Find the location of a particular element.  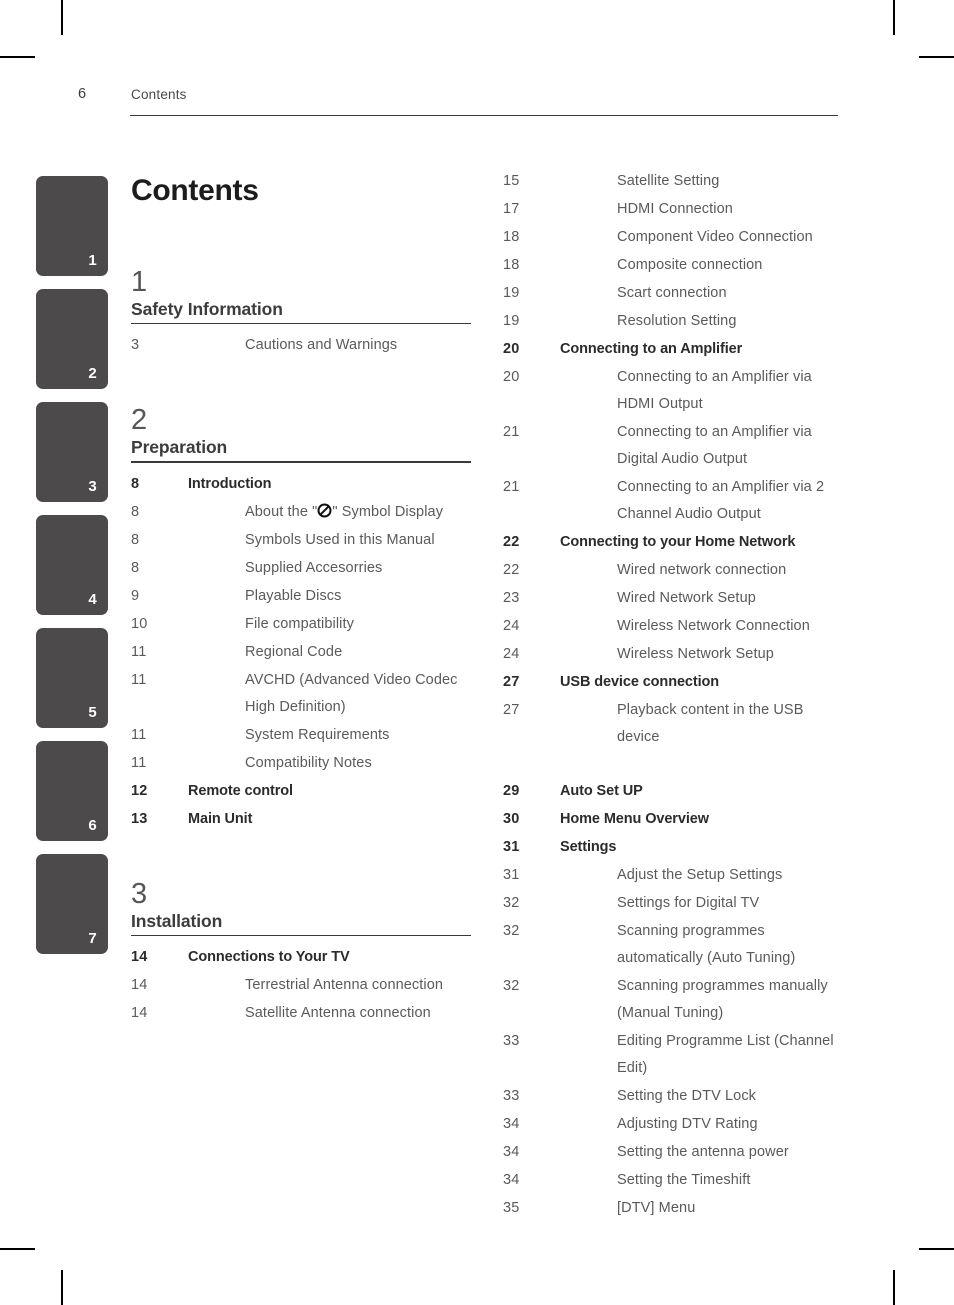

toc-entry-page: 14 is located at coordinates (139, 1013).